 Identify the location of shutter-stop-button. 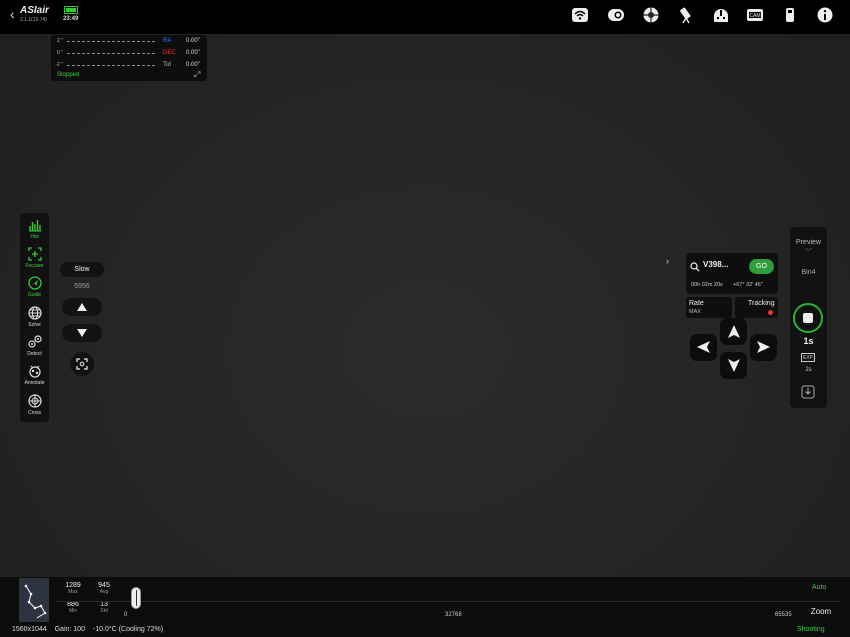
(808, 318).